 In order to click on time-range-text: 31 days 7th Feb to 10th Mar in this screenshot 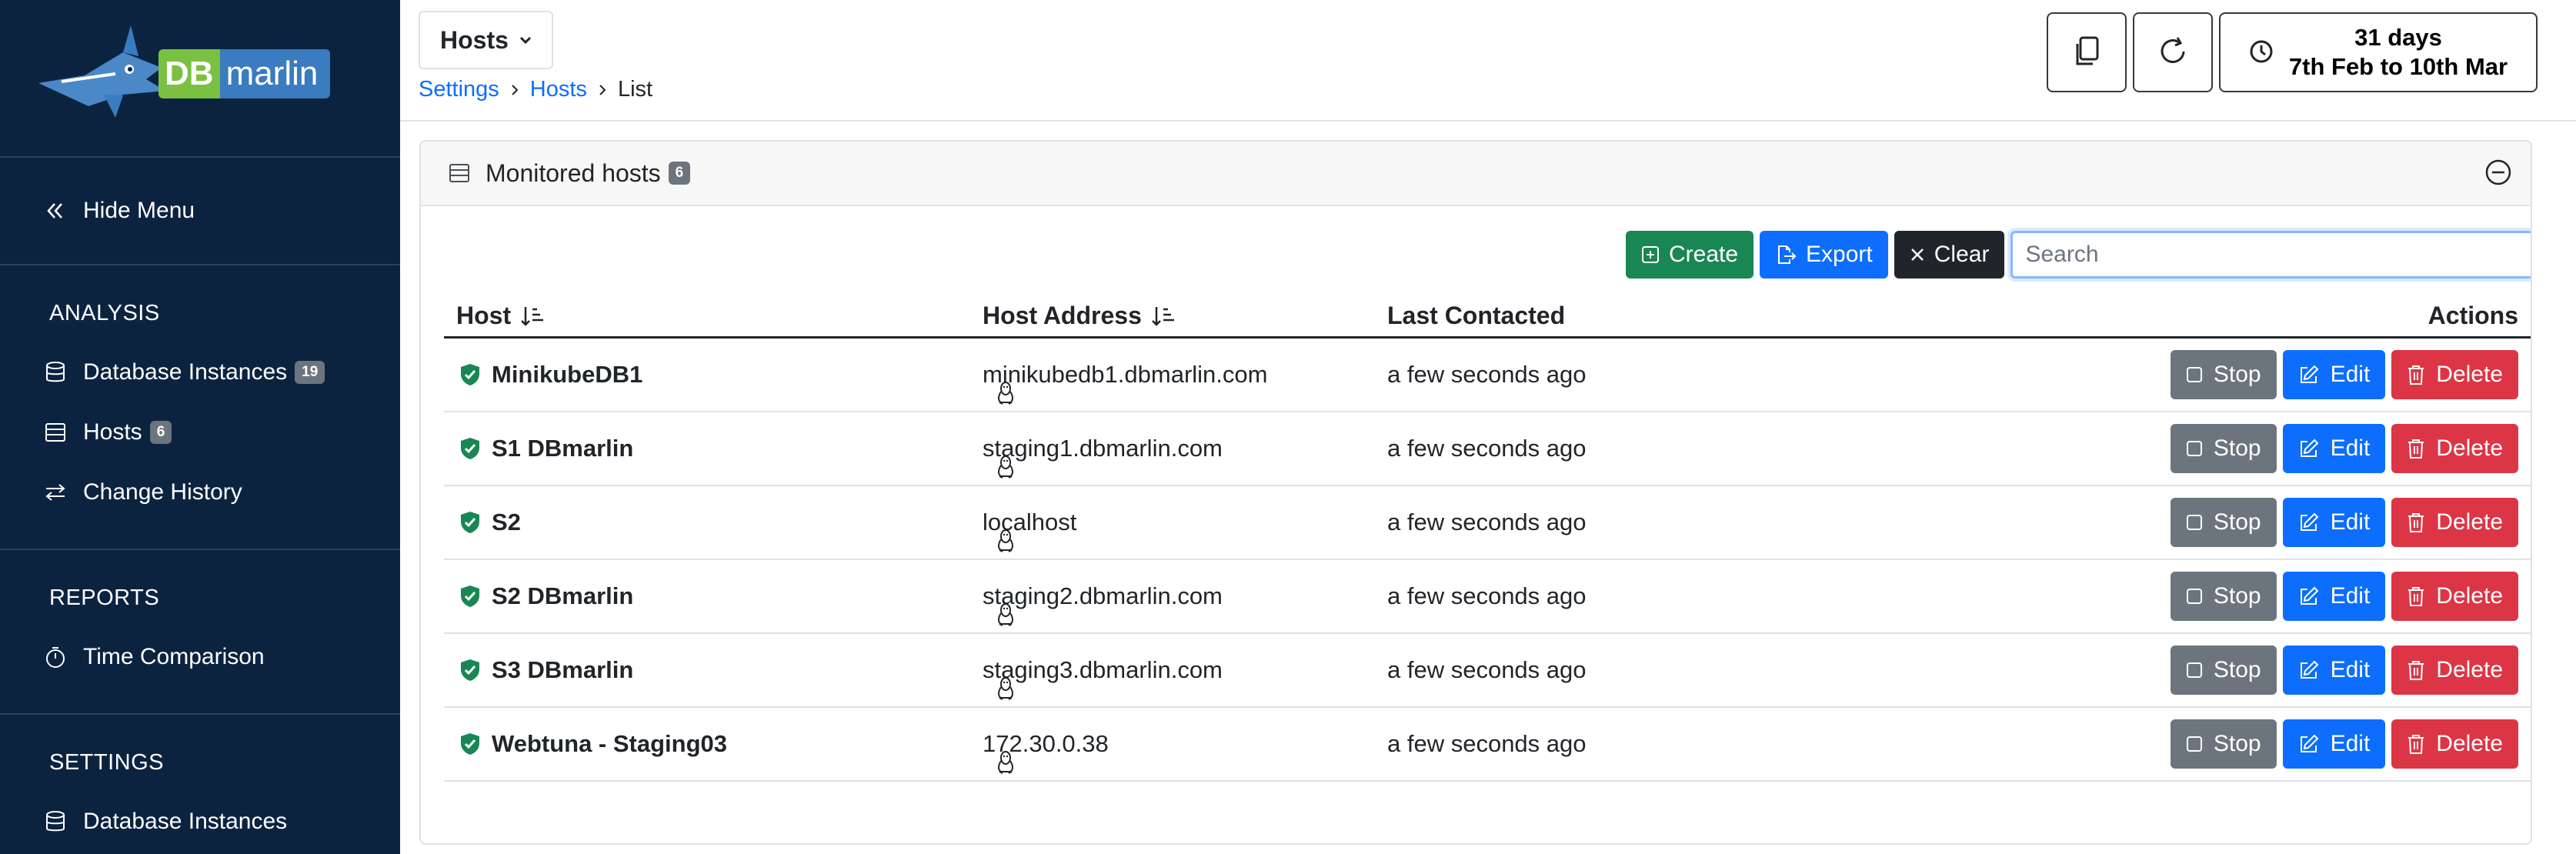, I will do `click(2399, 53)`.